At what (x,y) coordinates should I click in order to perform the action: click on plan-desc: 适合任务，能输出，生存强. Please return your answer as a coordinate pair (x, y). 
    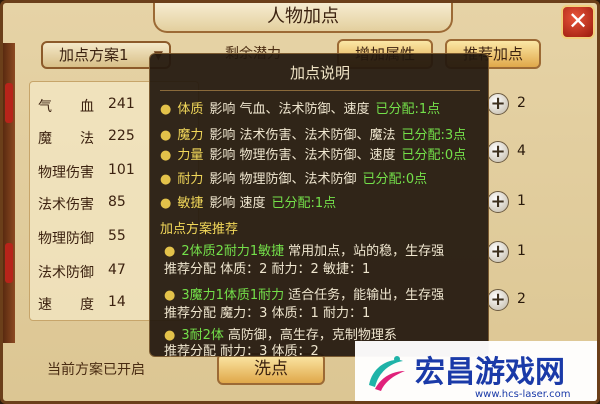
    Looking at the image, I should click on (366, 295).